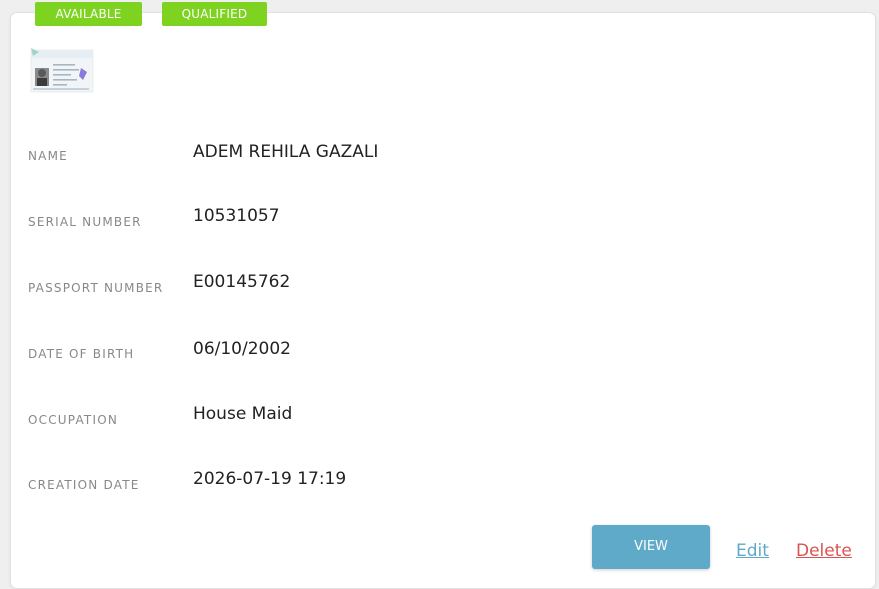 This screenshot has height=589, width=879. I want to click on delete-link: Delete, so click(824, 551).